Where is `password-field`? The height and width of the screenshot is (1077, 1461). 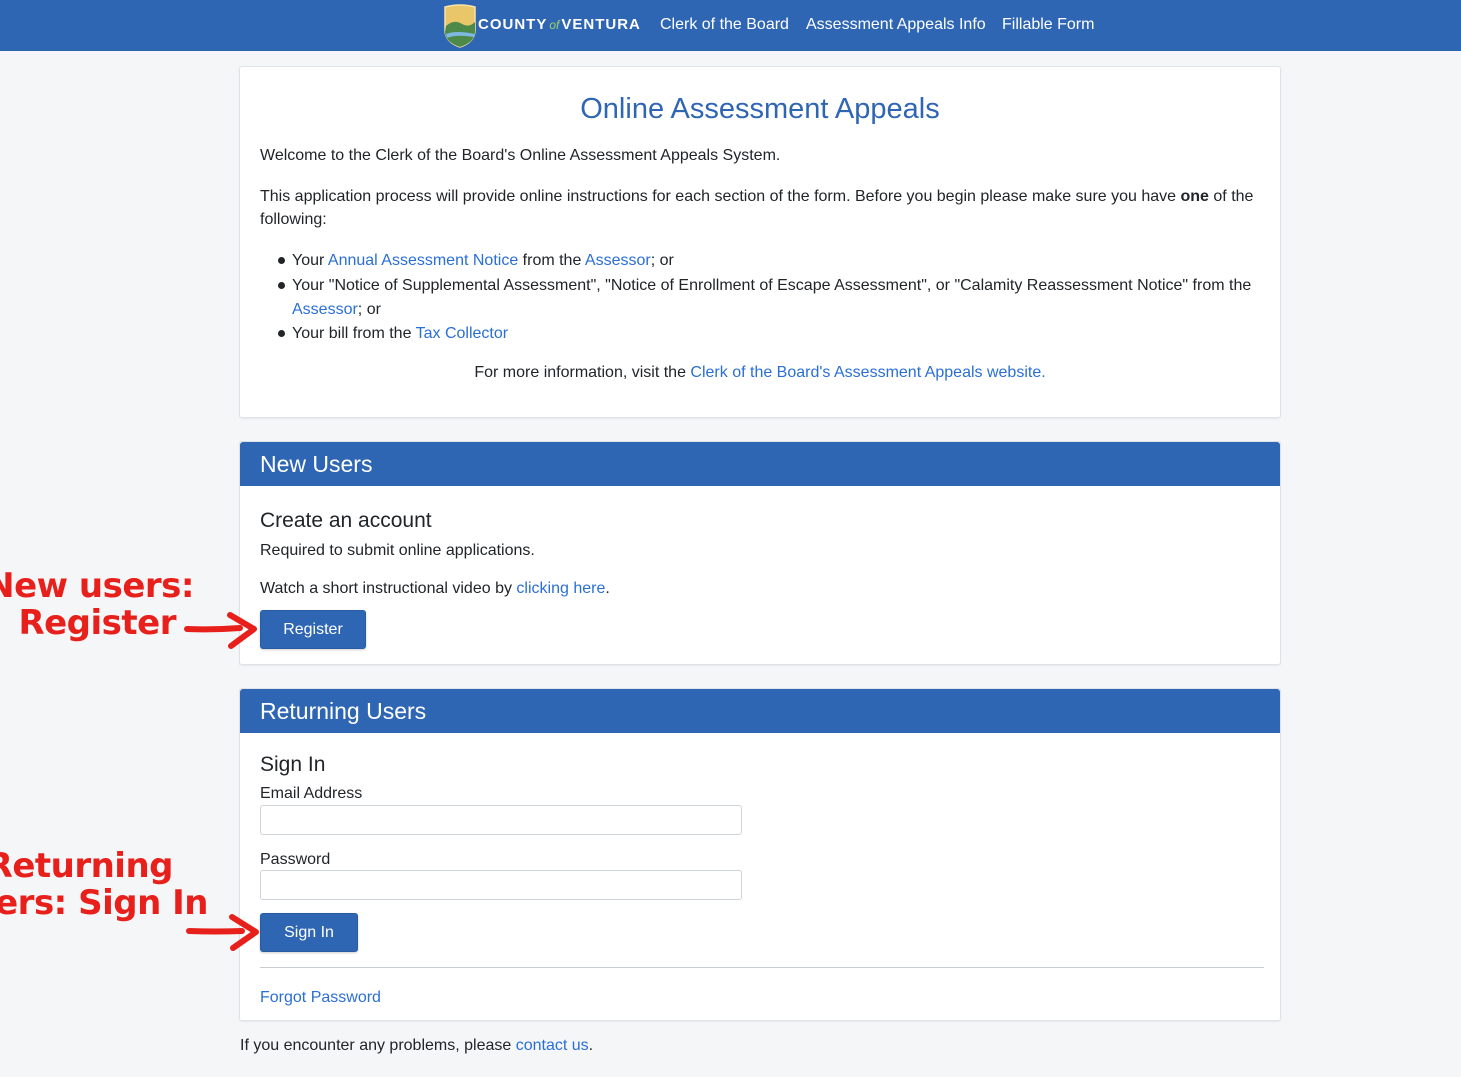
password-field is located at coordinates (501, 885).